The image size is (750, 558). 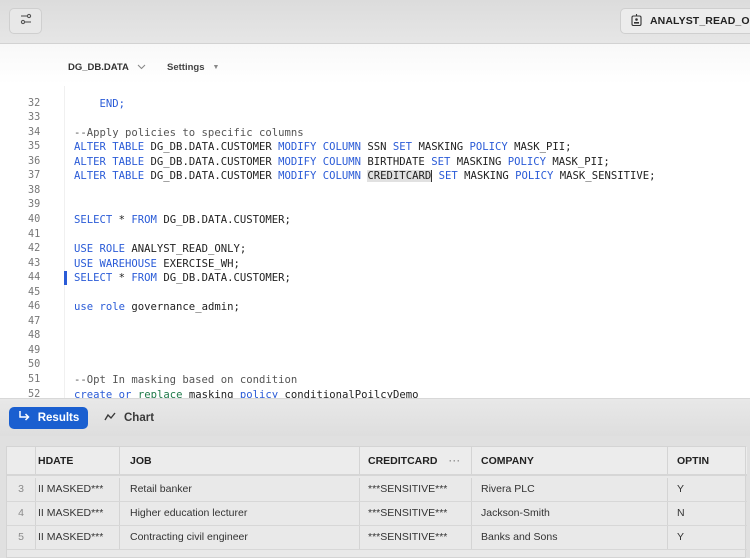 I want to click on code-token: masking, so click(x=211, y=393).